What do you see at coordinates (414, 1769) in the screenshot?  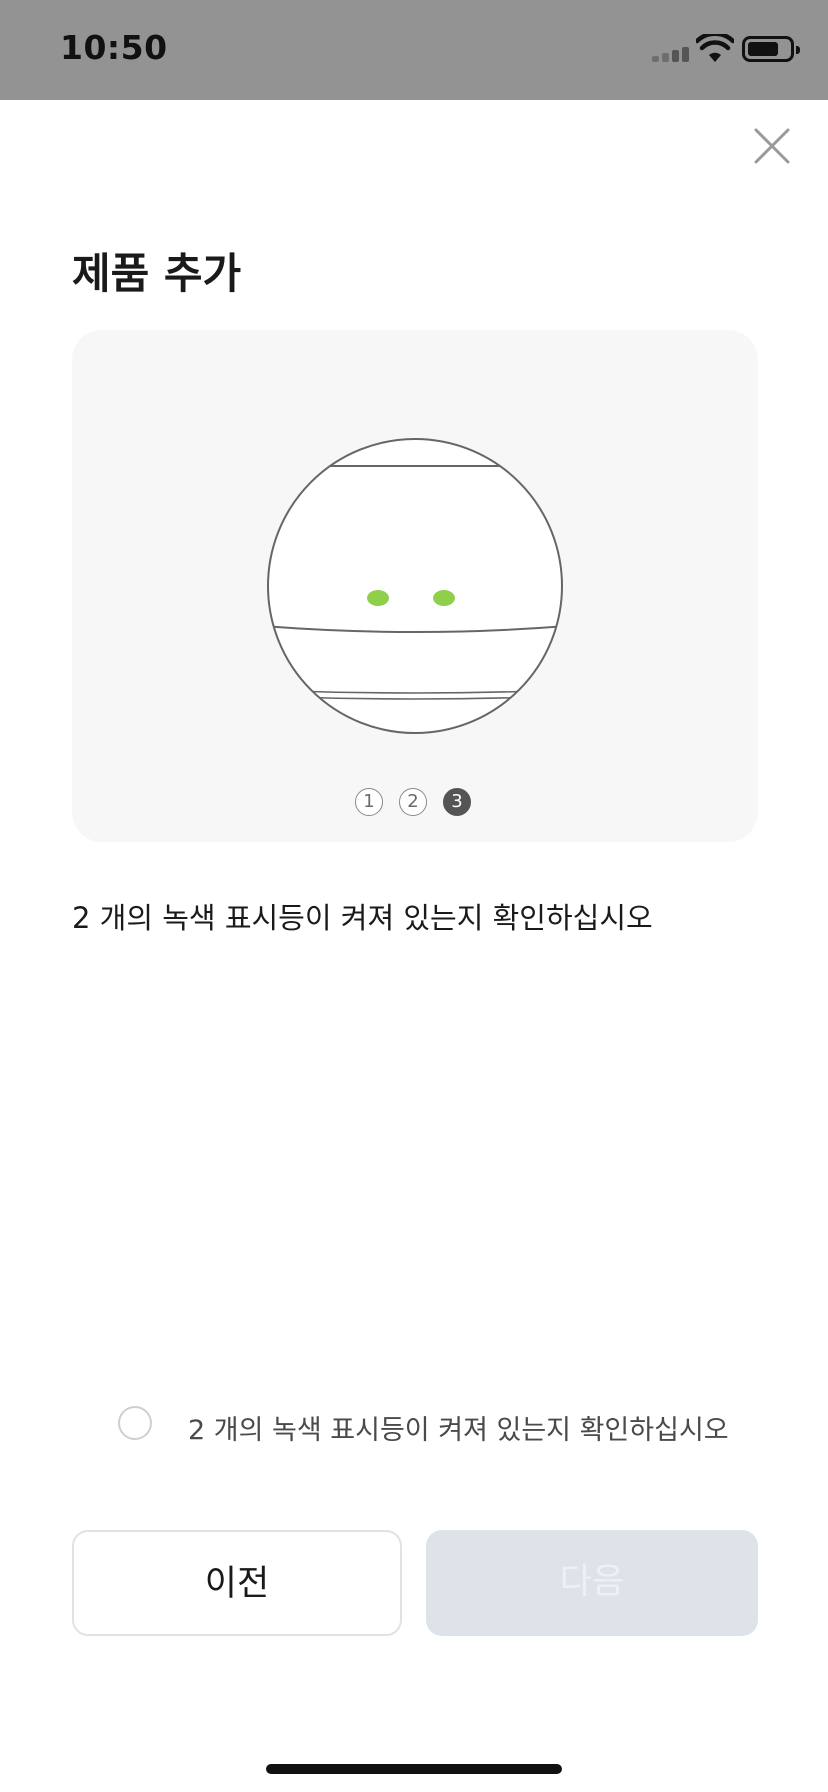 I see `home-indicator` at bounding box center [414, 1769].